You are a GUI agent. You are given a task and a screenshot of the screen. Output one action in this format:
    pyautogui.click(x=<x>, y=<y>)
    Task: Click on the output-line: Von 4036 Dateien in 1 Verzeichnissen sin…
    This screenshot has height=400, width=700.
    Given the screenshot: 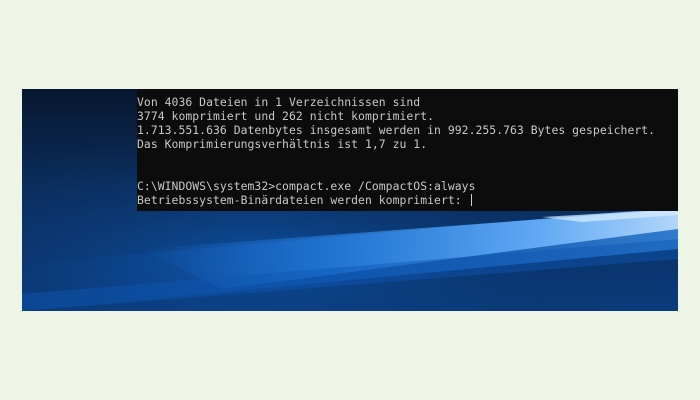 What is the action you would take?
    pyautogui.click(x=279, y=102)
    